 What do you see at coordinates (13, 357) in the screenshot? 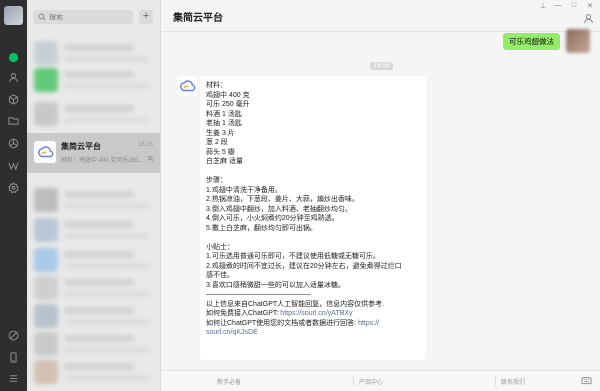
I see `mobile-icon` at bounding box center [13, 357].